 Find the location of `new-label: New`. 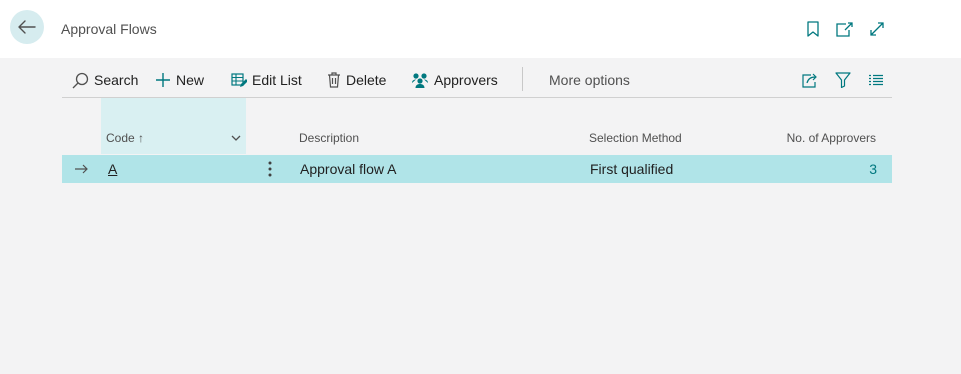

new-label: New is located at coordinates (190, 80).